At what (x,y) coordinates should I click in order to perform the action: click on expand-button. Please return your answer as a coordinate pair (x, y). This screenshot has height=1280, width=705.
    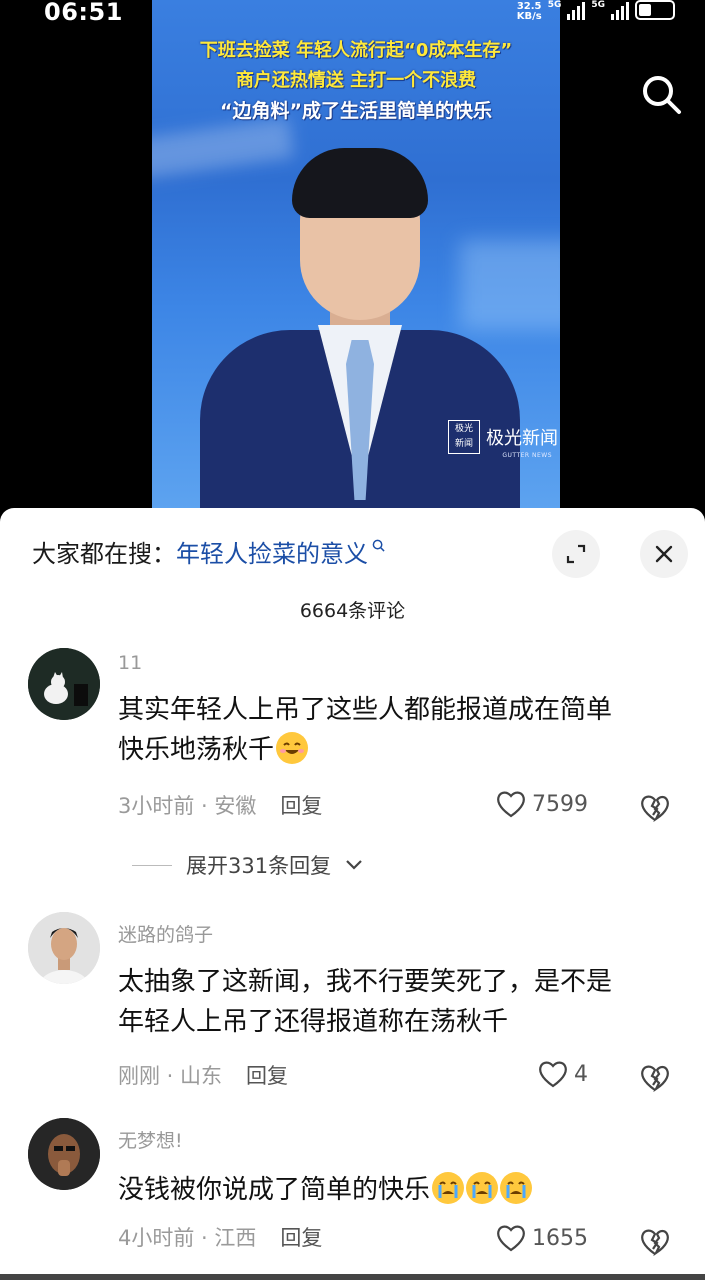
    Looking at the image, I should click on (576, 554).